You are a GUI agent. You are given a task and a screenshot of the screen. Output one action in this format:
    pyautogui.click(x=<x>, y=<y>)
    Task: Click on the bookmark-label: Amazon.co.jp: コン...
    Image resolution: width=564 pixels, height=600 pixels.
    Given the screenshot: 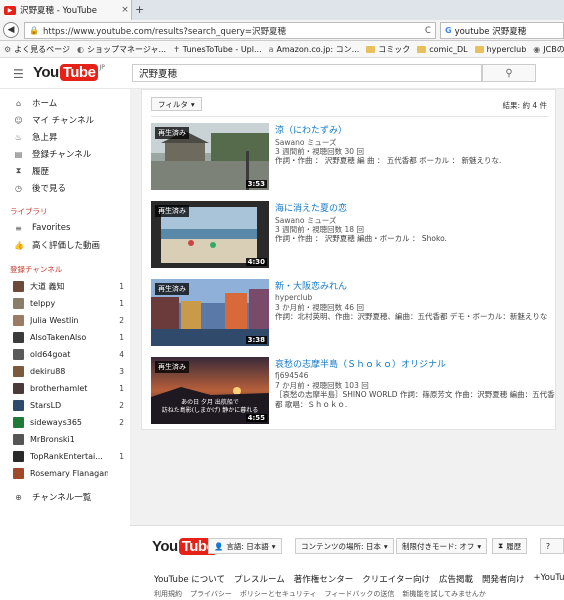 What is the action you would take?
    pyautogui.click(x=318, y=49)
    